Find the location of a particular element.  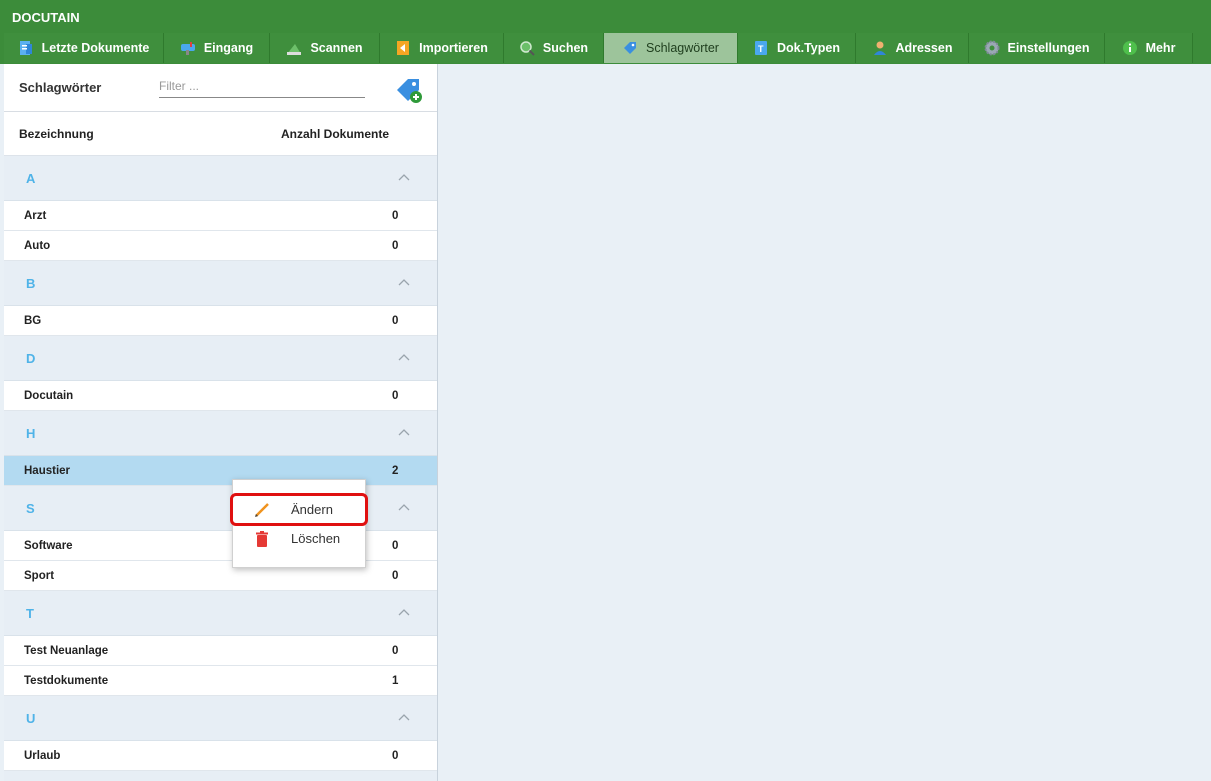

group-header-h: H is located at coordinates (220, 433).